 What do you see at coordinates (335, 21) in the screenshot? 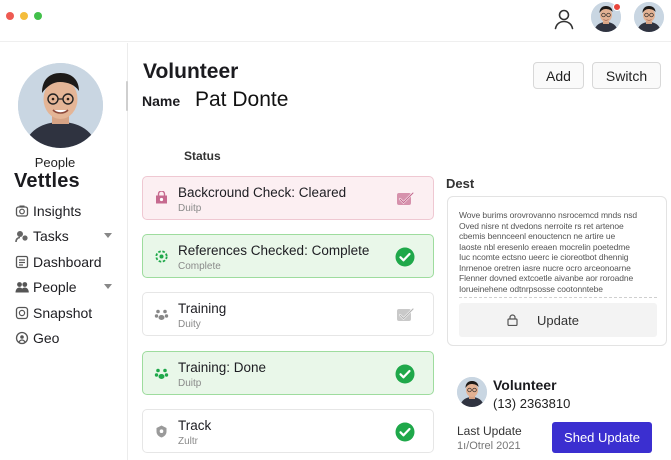
I see `title-bar` at bounding box center [335, 21].